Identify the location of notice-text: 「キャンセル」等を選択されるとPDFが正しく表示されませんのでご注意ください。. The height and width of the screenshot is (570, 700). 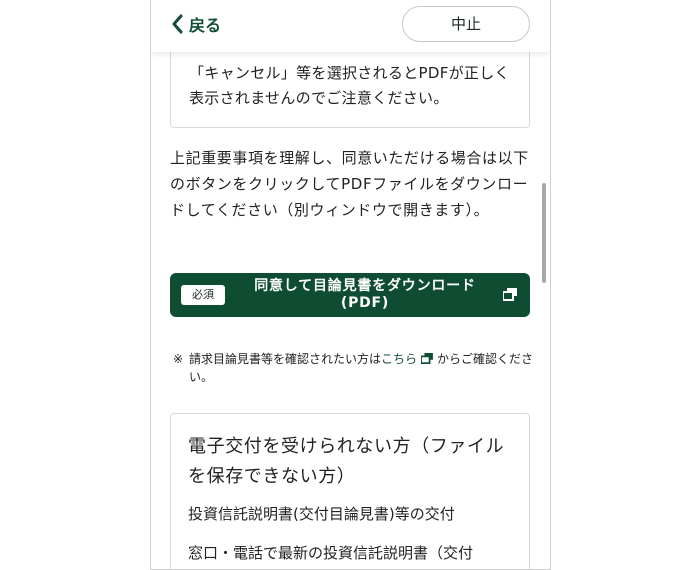
(349, 85).